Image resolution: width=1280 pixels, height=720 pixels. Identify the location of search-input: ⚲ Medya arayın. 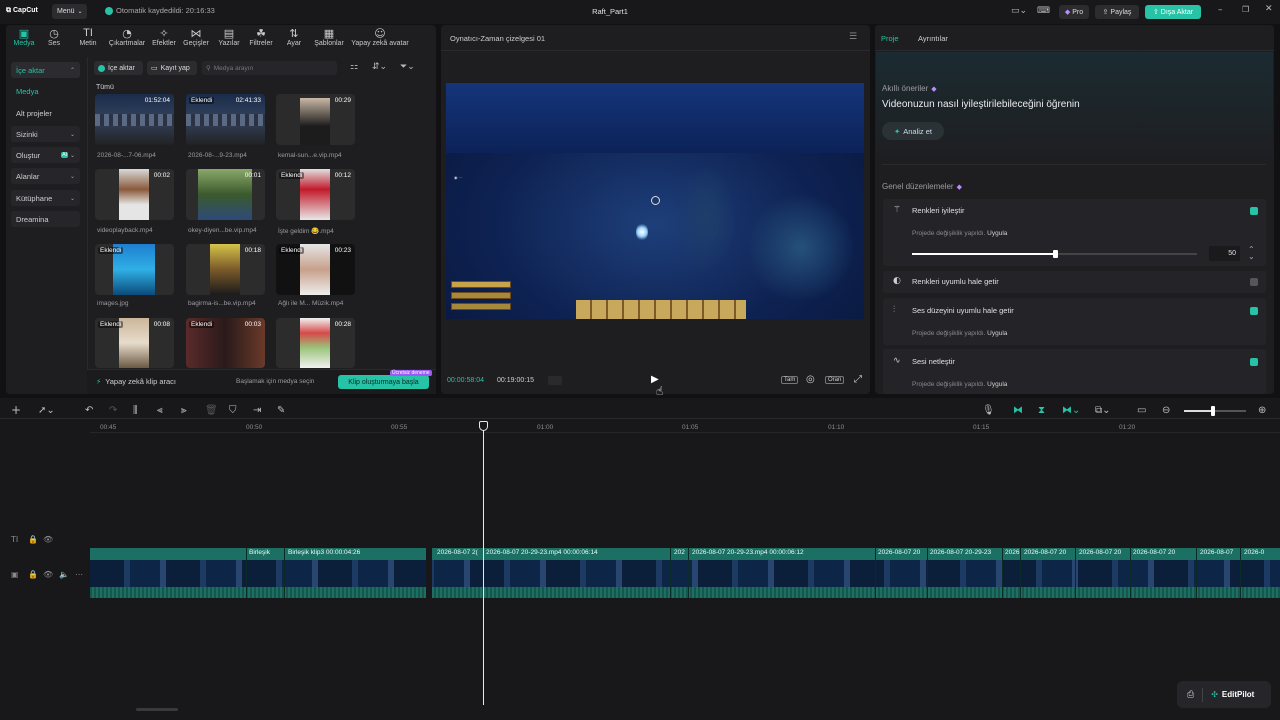
(269, 68).